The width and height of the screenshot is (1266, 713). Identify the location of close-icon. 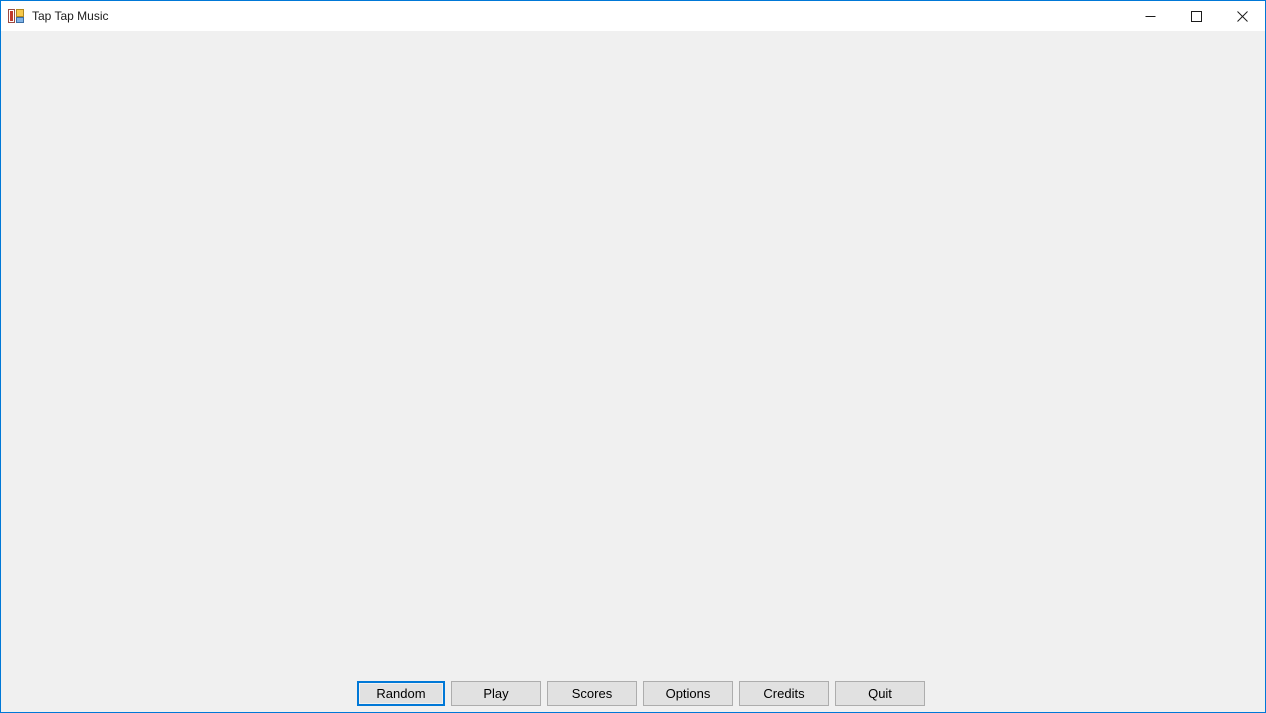
(1242, 16).